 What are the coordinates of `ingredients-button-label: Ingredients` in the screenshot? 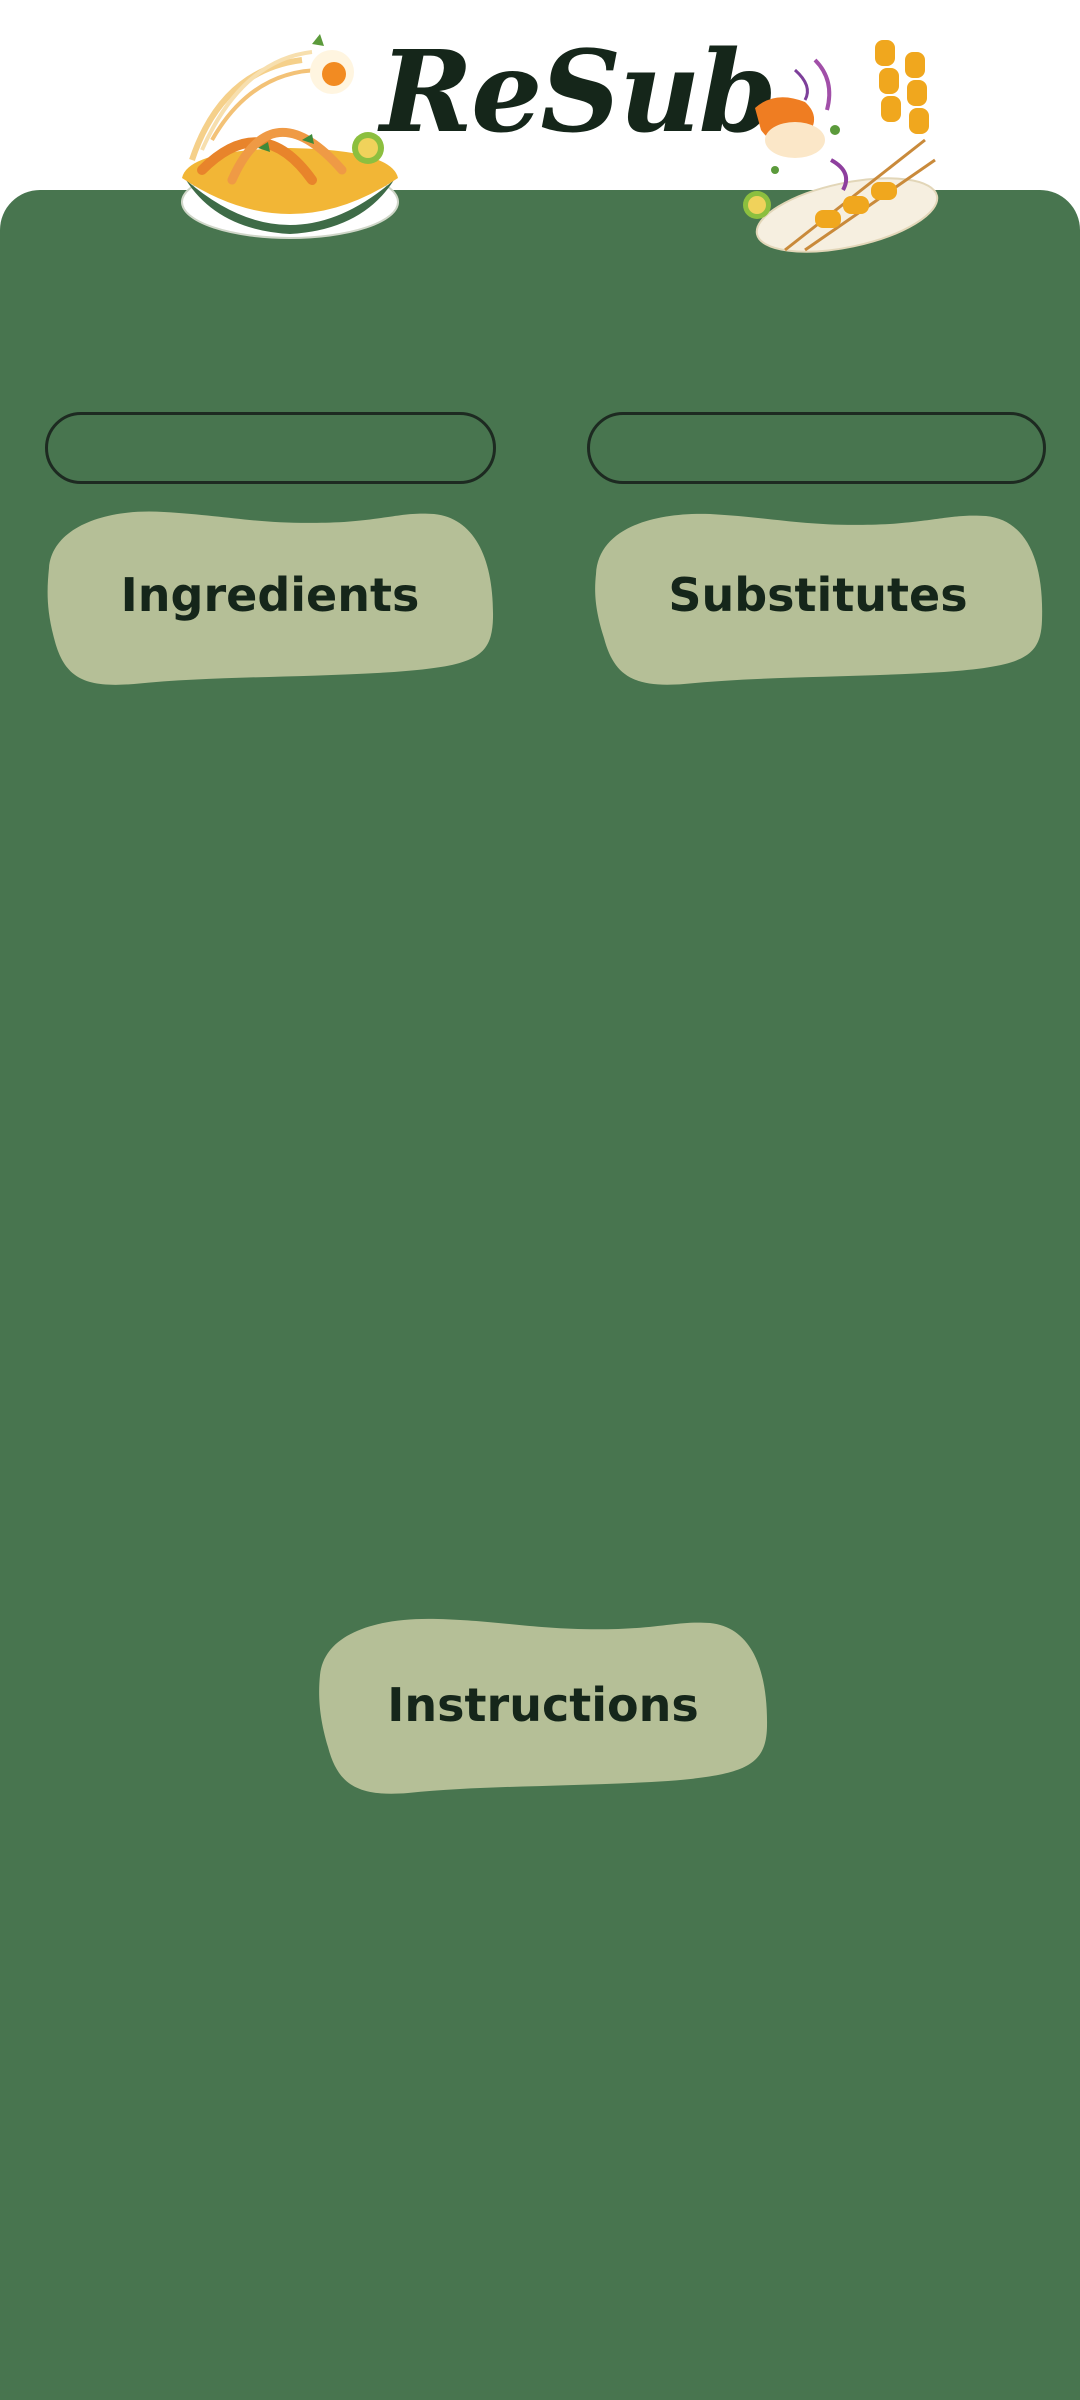 It's located at (270, 595).